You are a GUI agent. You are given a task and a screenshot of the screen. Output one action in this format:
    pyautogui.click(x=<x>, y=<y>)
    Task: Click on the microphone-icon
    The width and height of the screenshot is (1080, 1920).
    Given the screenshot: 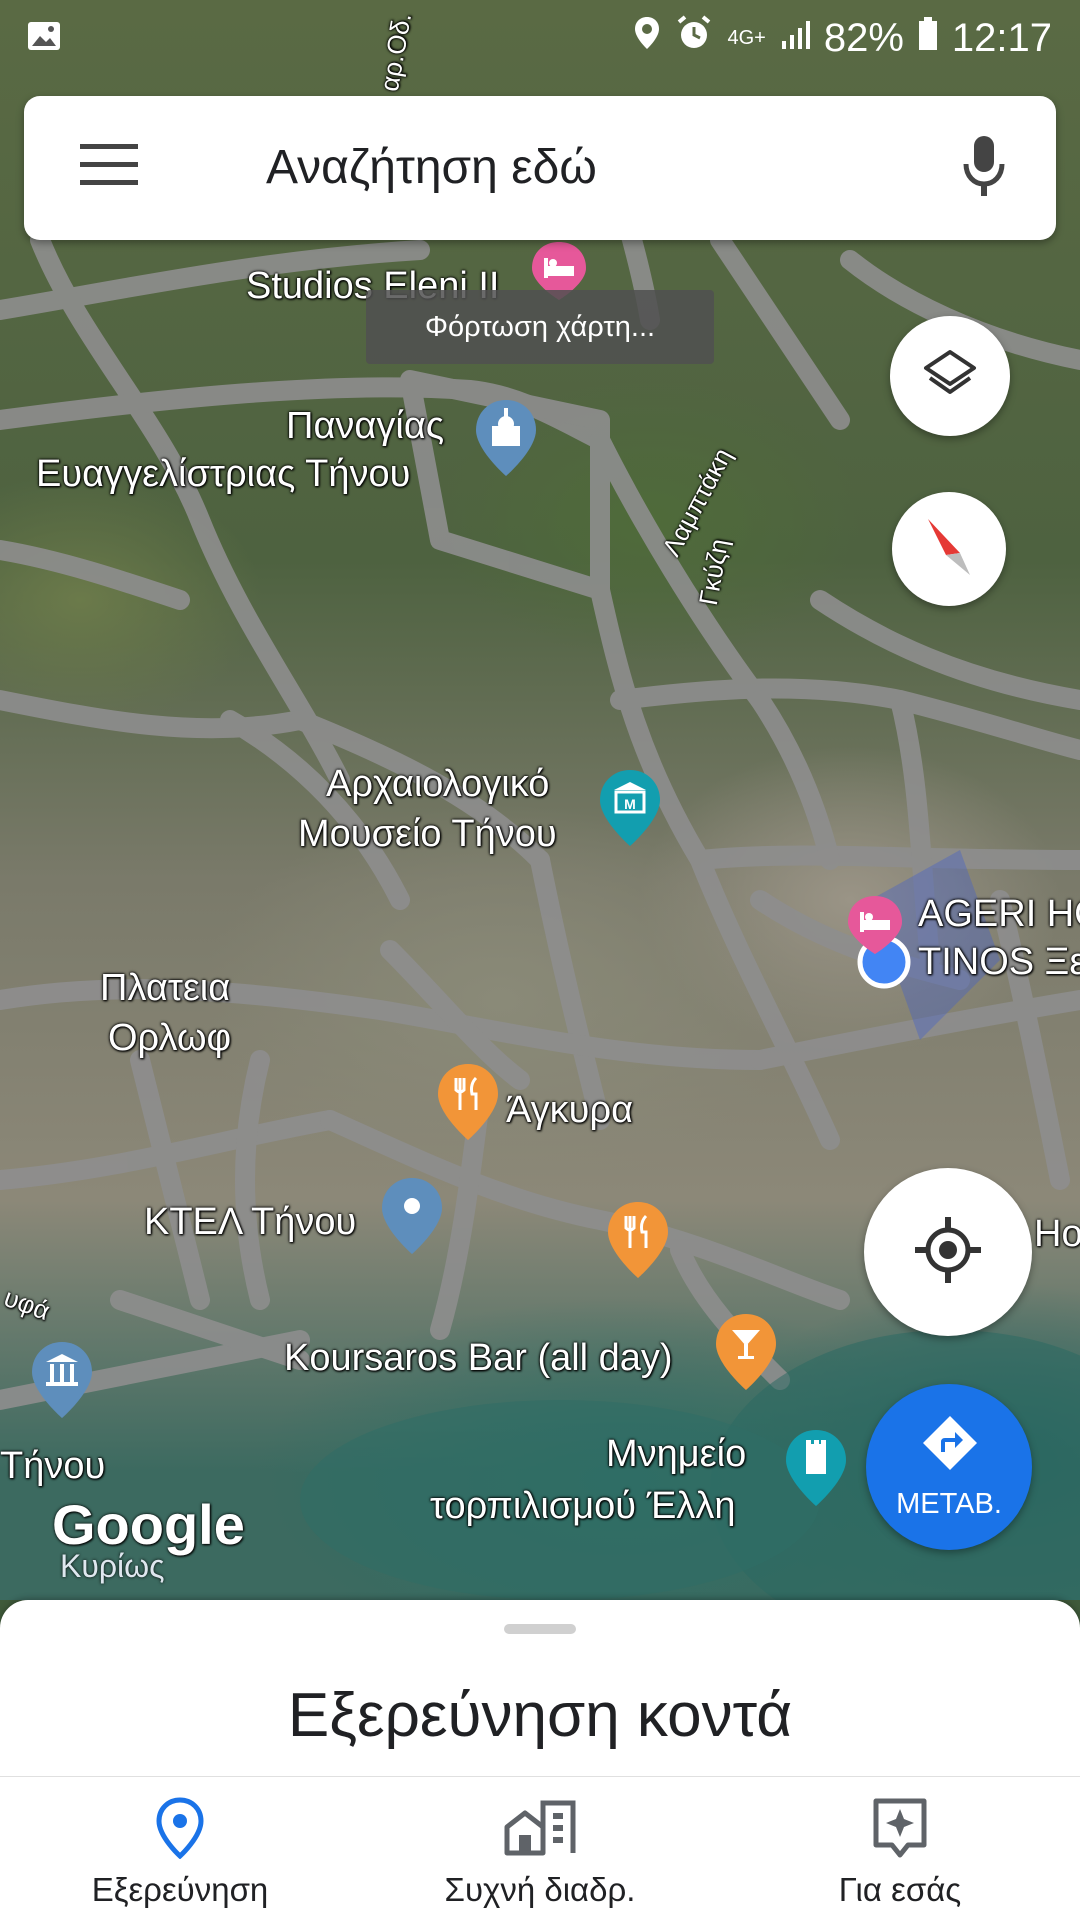 What is the action you would take?
    pyautogui.click(x=984, y=169)
    